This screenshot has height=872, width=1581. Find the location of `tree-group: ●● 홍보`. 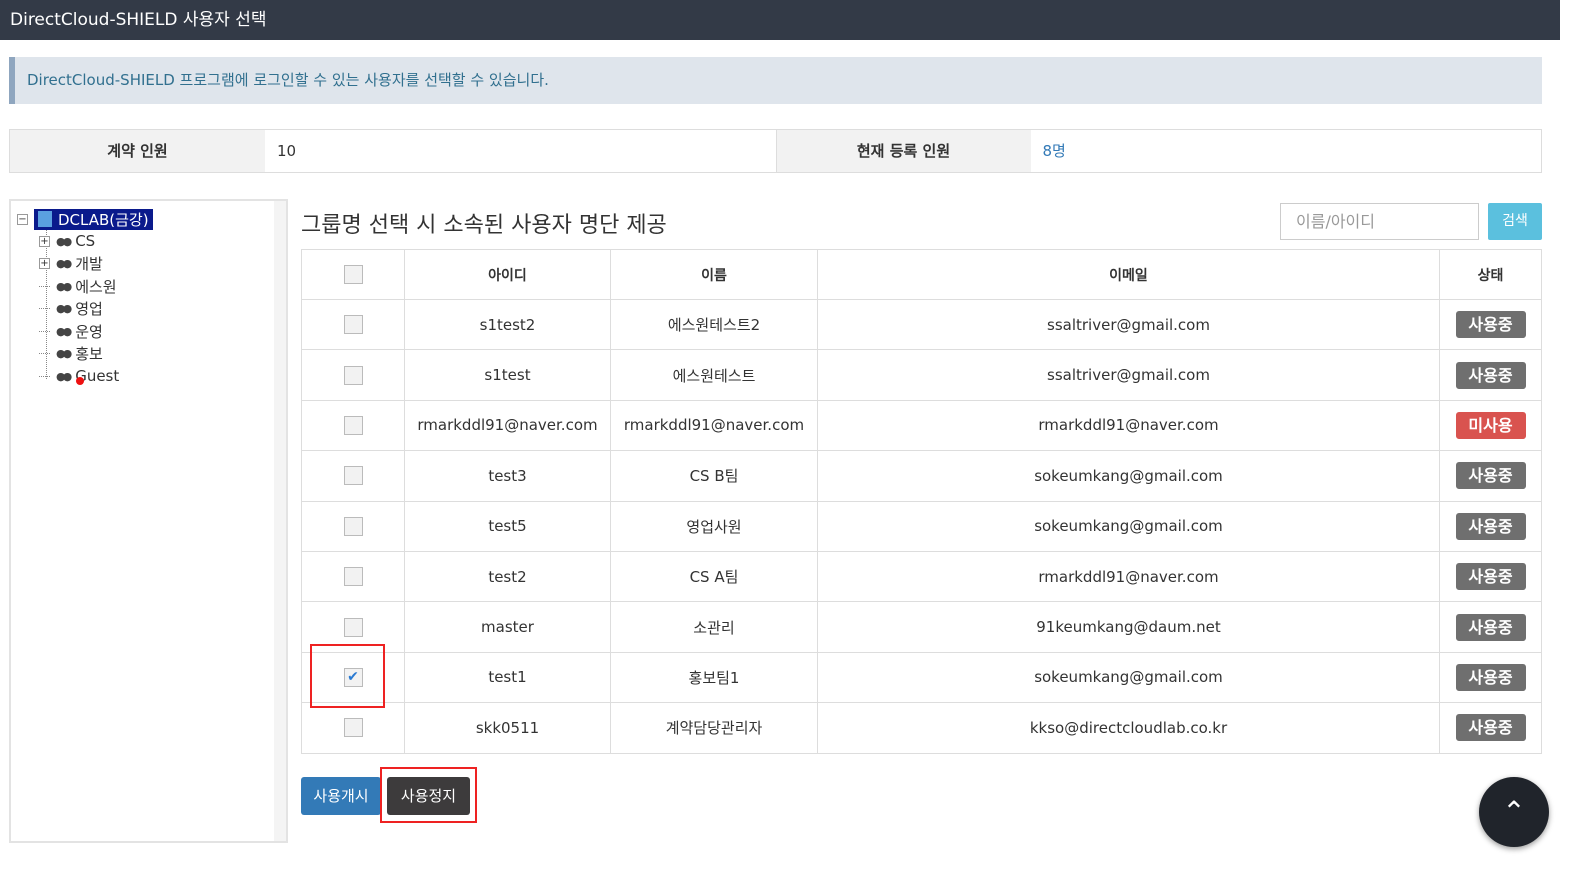

tree-group: ●● 홍보 is located at coordinates (71, 354).